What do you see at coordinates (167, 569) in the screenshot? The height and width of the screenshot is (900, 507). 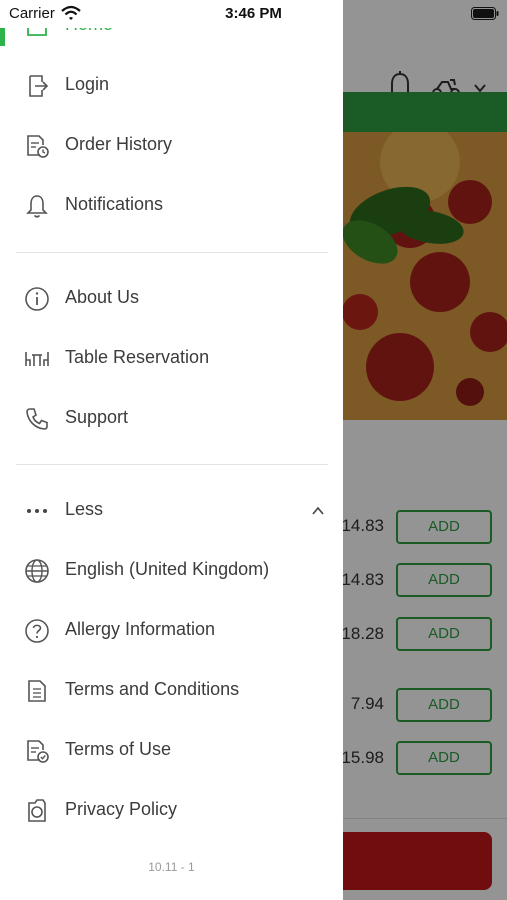 I see `menu-label-language: English (United Kingdom)` at bounding box center [167, 569].